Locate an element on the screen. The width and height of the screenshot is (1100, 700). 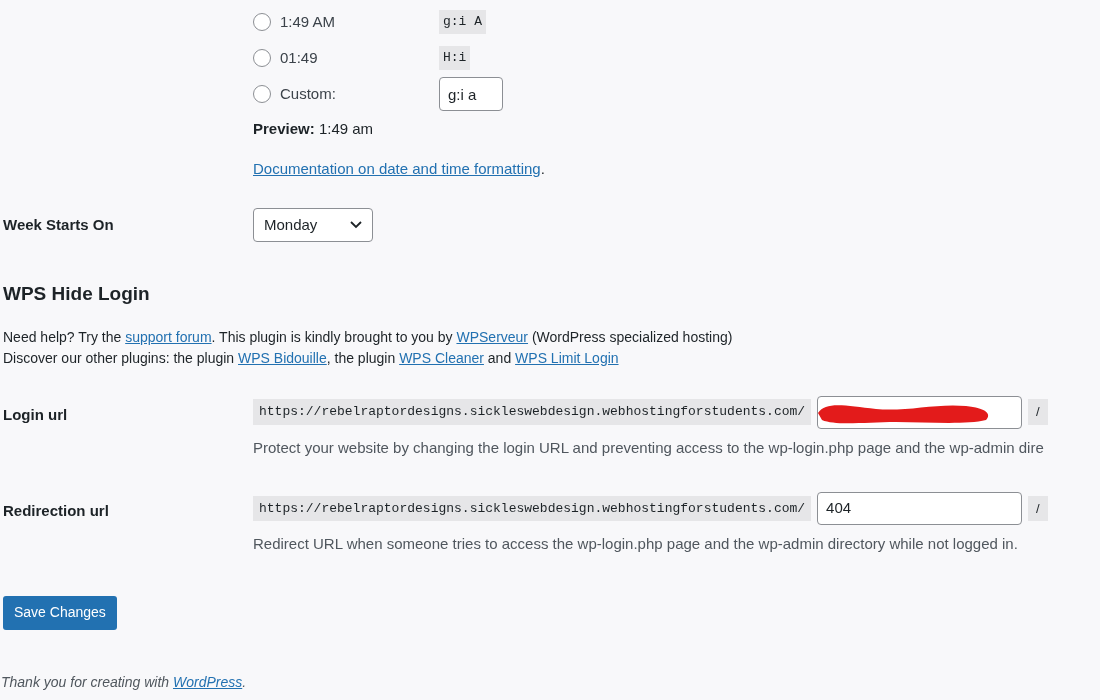
help-text: , the plugin is located at coordinates (361, 357).